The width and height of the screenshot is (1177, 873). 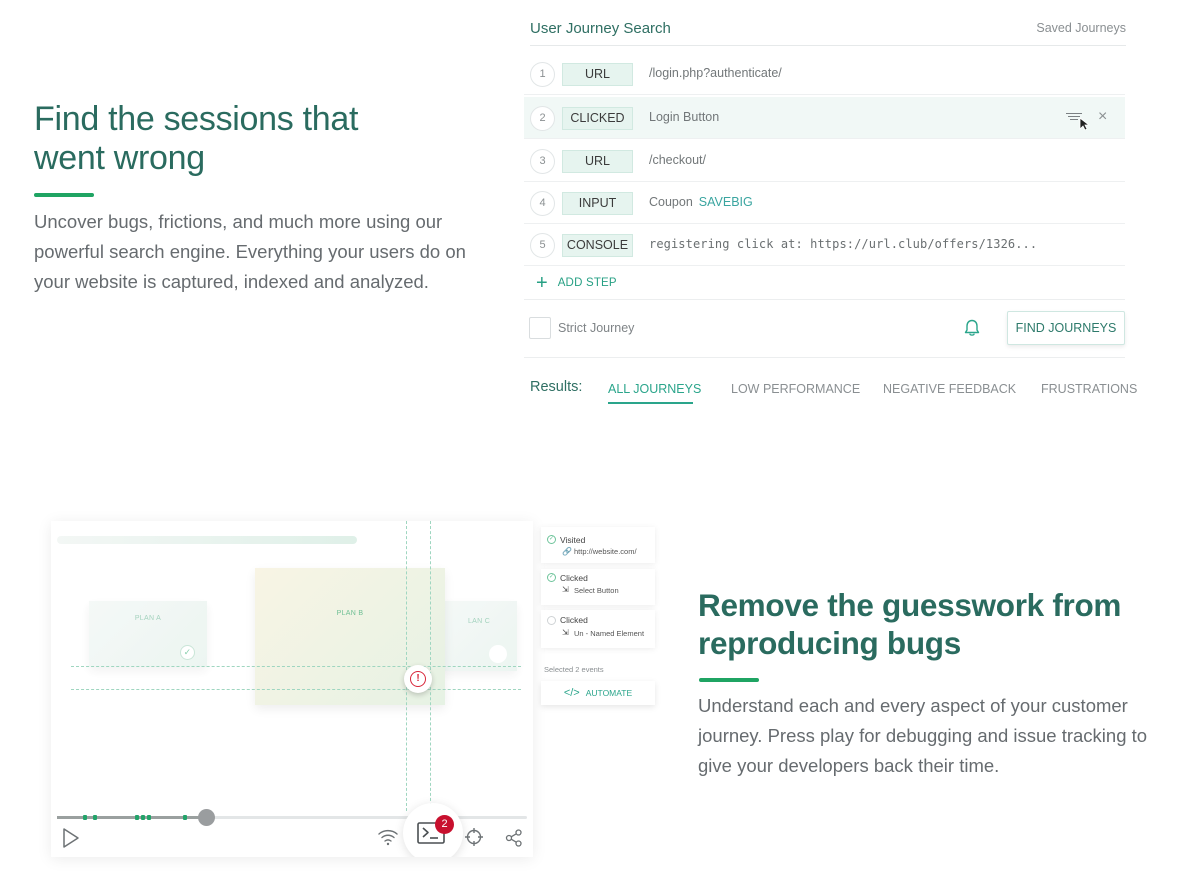 I want to click on event-card: ✓ Visited 🔗 http://website.com/, so click(x=598, y=545).